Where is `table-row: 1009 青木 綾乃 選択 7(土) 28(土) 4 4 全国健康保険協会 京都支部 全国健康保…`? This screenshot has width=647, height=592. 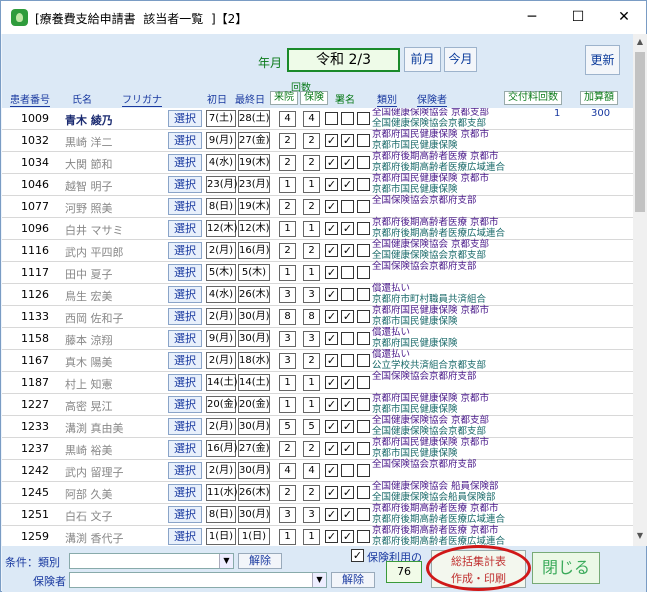 table-row: 1009 青木 綾乃 選択 7(土) 28(土) 4 4 全国健康保険協会 京都支部 全国健康保… is located at coordinates (317, 119).